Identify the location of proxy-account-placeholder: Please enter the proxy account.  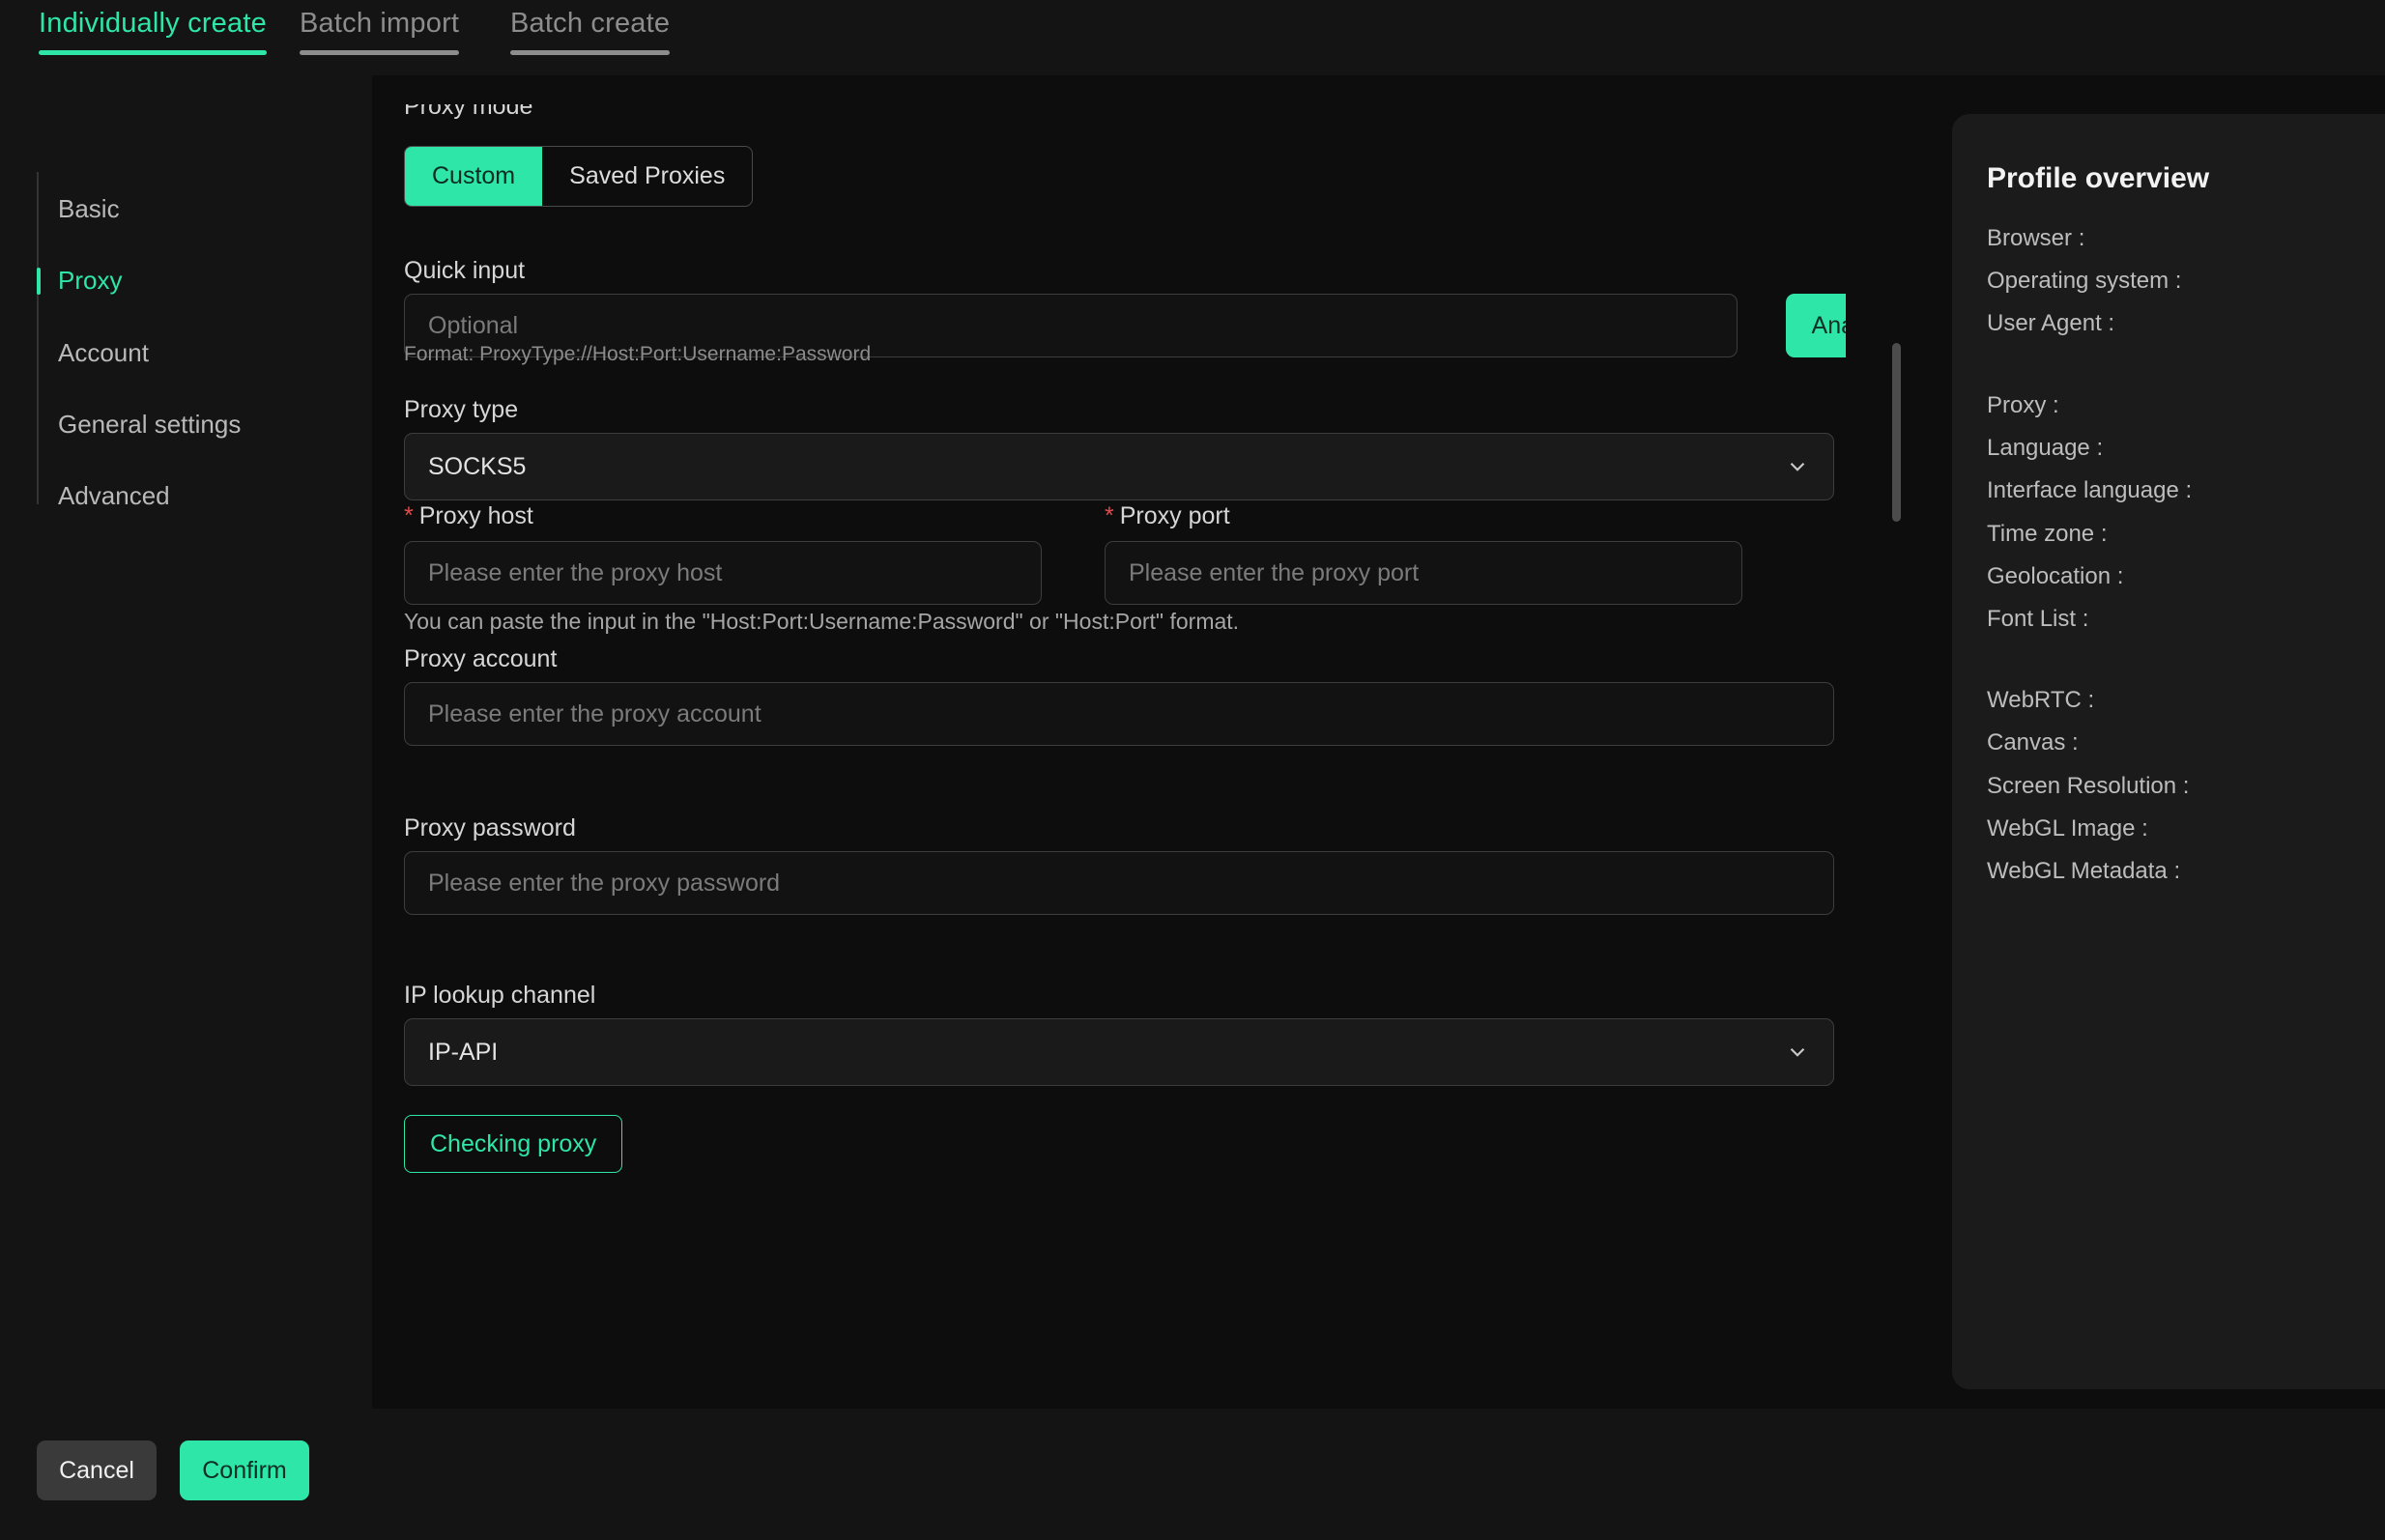
(594, 713).